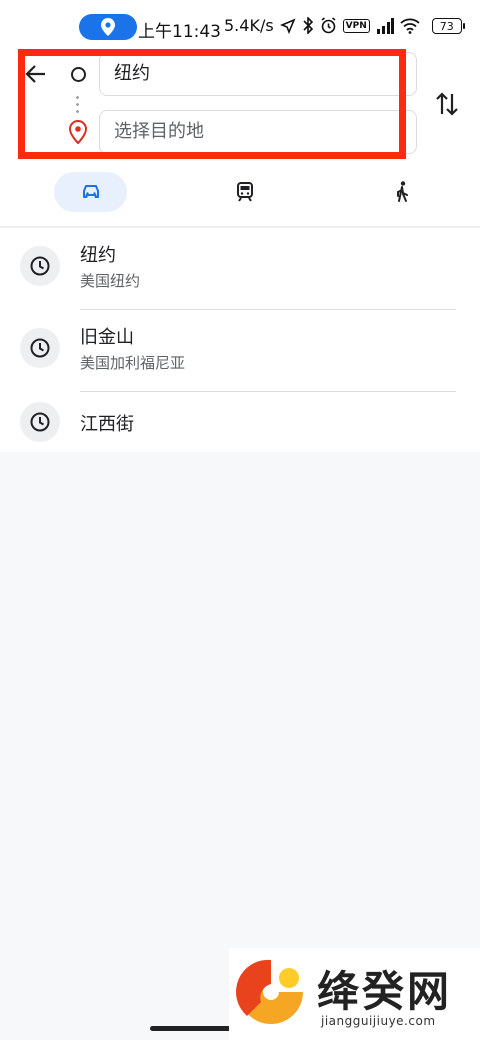 This screenshot has width=480, height=1040. I want to click on status-time: 上午11:43, so click(179, 32).